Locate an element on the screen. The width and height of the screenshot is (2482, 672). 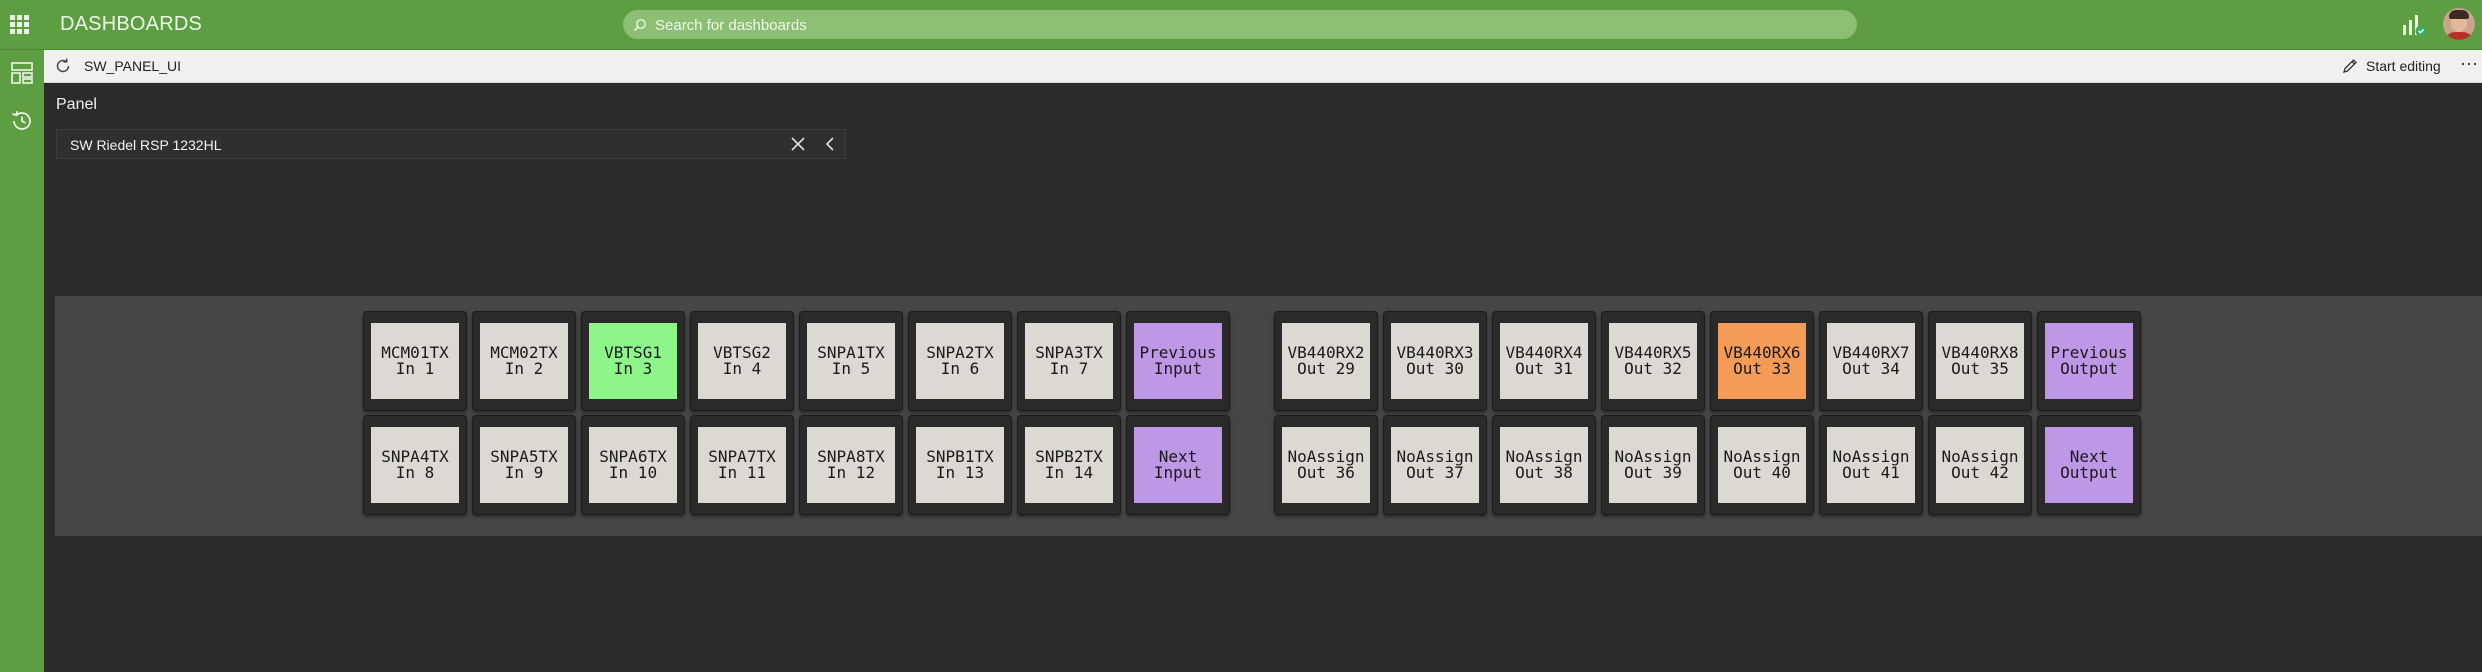
panel-select-value: SW Riedel RSP 1232HL is located at coordinates (146, 145).